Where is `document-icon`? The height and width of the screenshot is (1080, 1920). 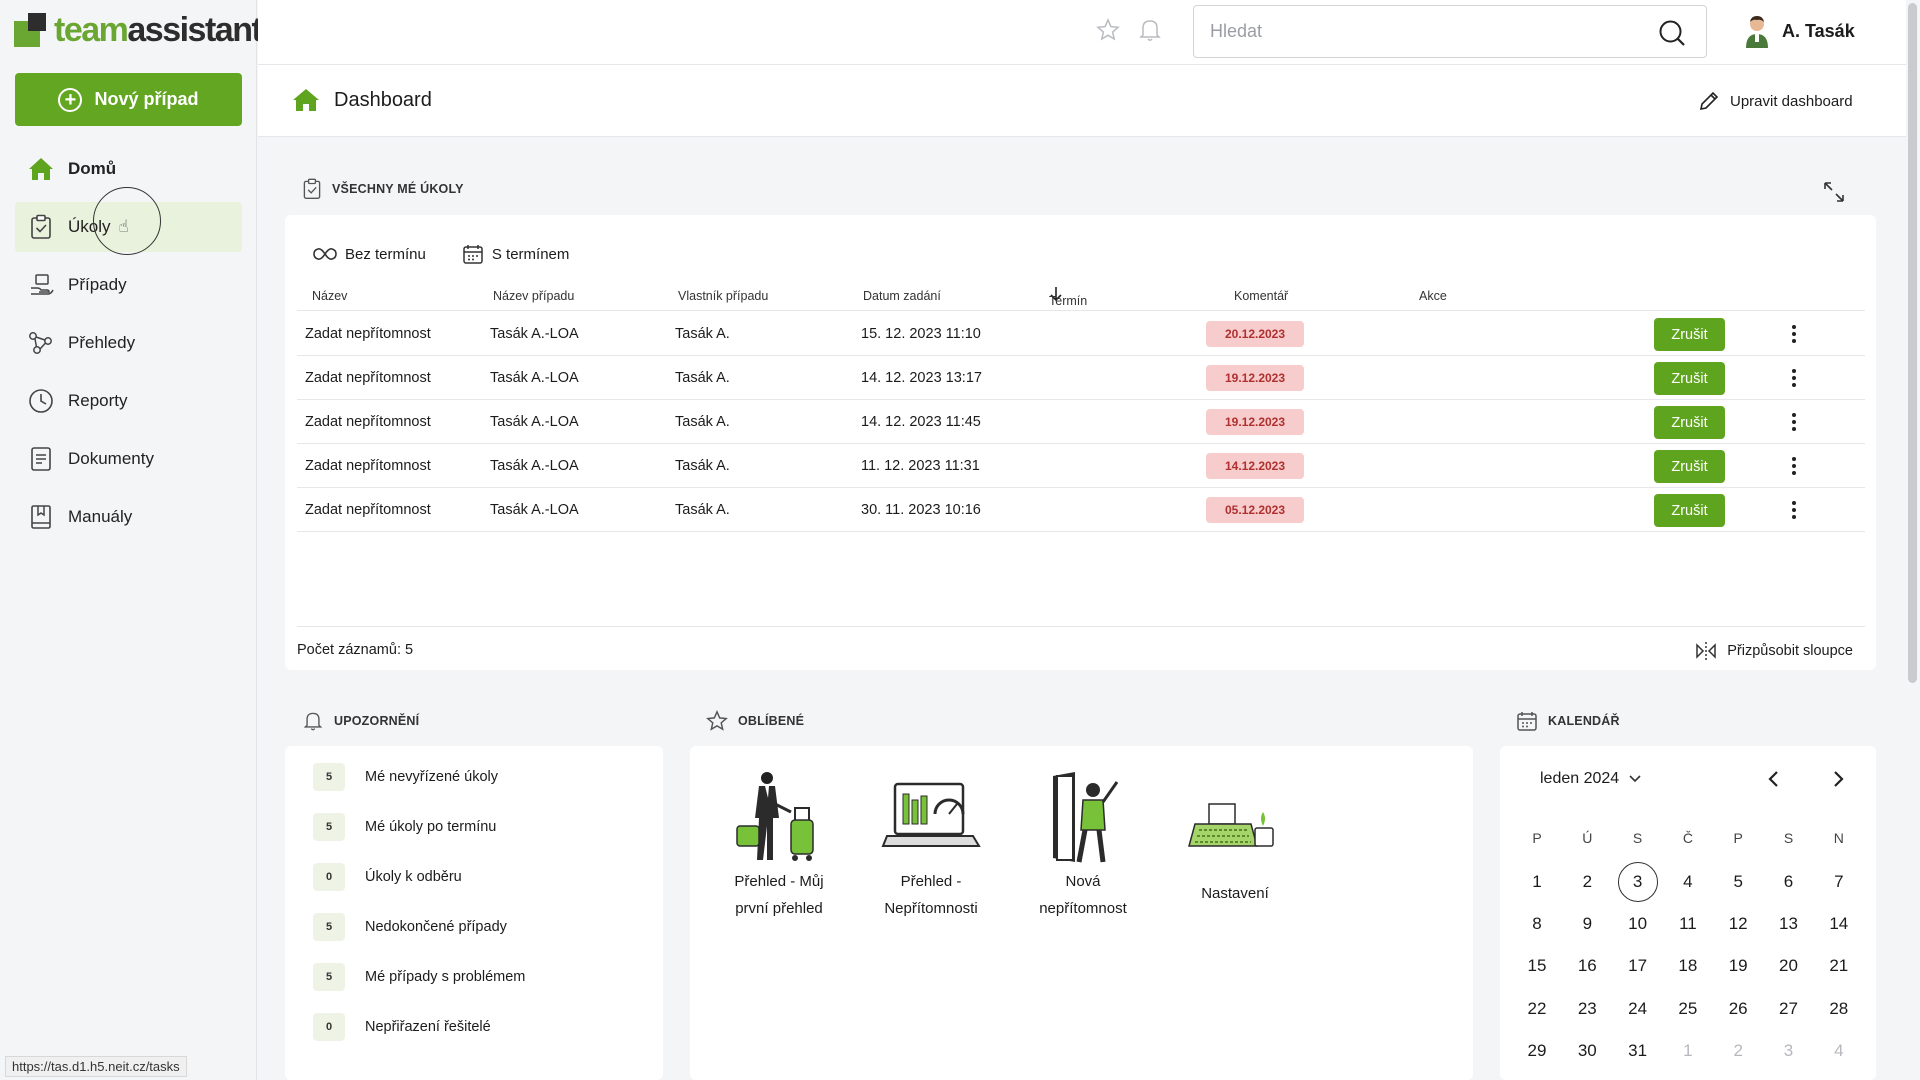 document-icon is located at coordinates (41, 459).